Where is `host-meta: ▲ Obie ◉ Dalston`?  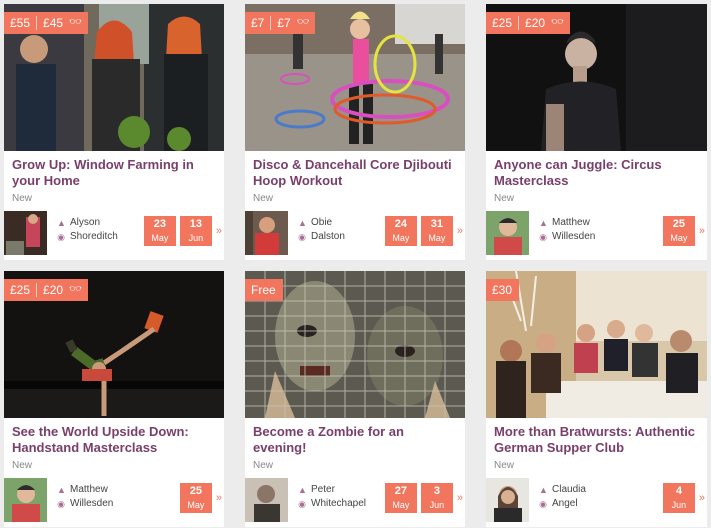 host-meta: ▲ Obie ◉ Dalston is located at coordinates (321, 230).